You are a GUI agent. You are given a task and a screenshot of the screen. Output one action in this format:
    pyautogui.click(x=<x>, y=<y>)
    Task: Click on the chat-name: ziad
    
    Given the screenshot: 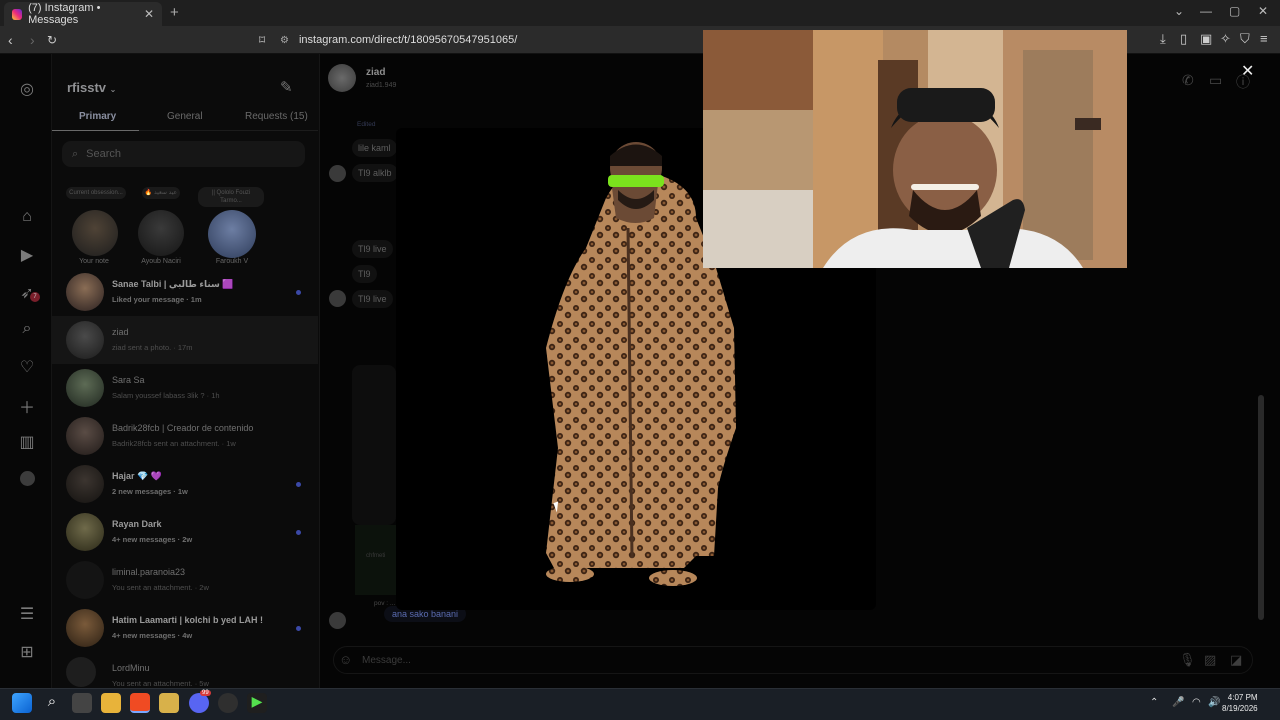 What is the action you would take?
    pyautogui.click(x=375, y=72)
    